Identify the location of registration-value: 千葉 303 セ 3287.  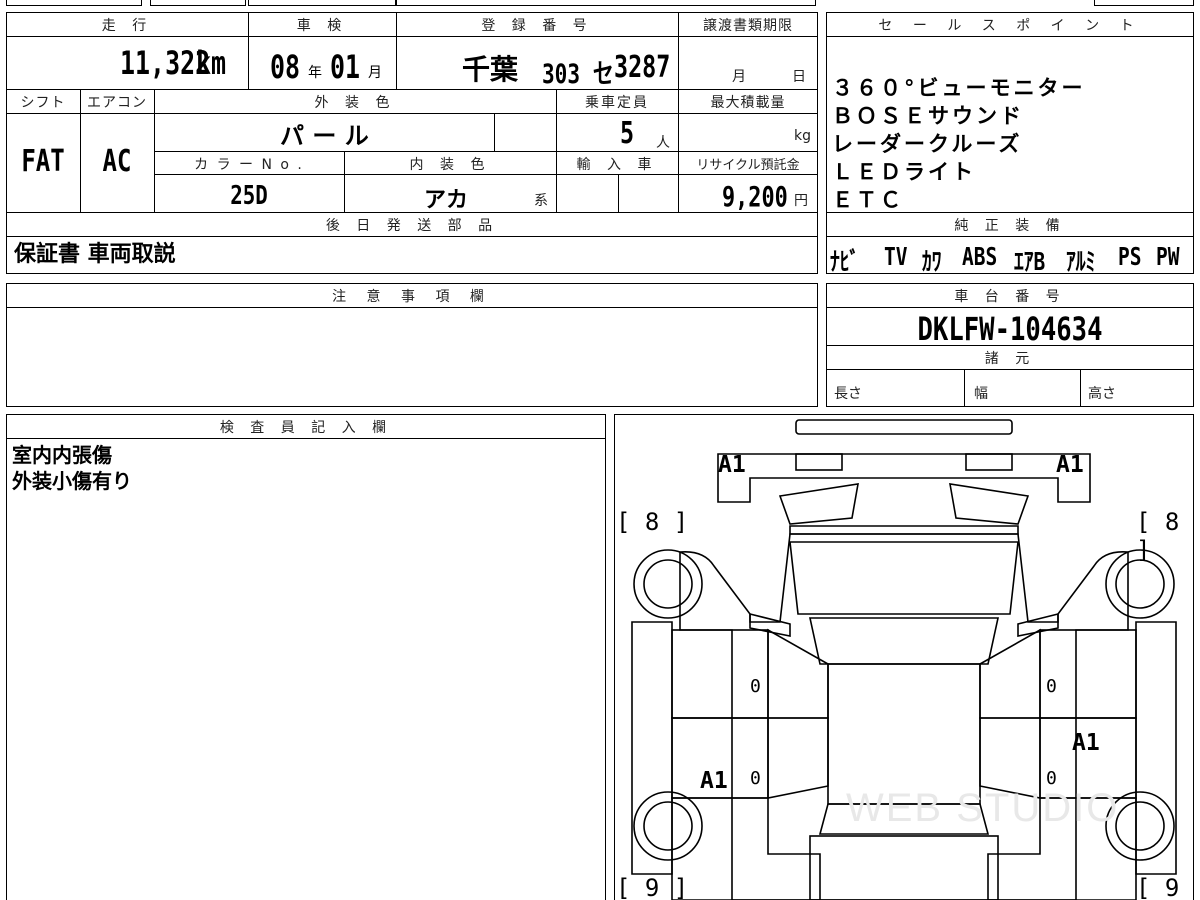
(569, 69).